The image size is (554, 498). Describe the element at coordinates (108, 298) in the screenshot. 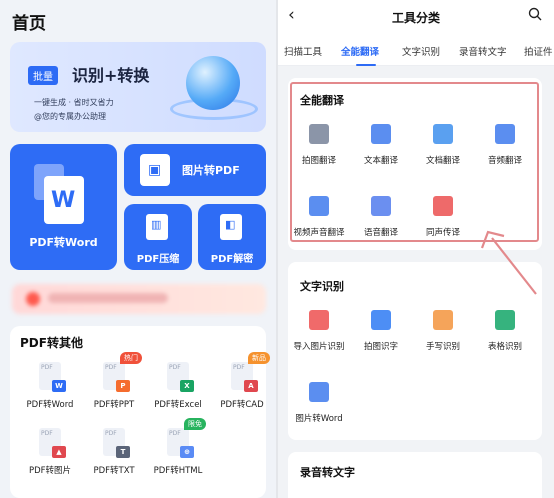

I see `ad-text-placeholder` at that location.